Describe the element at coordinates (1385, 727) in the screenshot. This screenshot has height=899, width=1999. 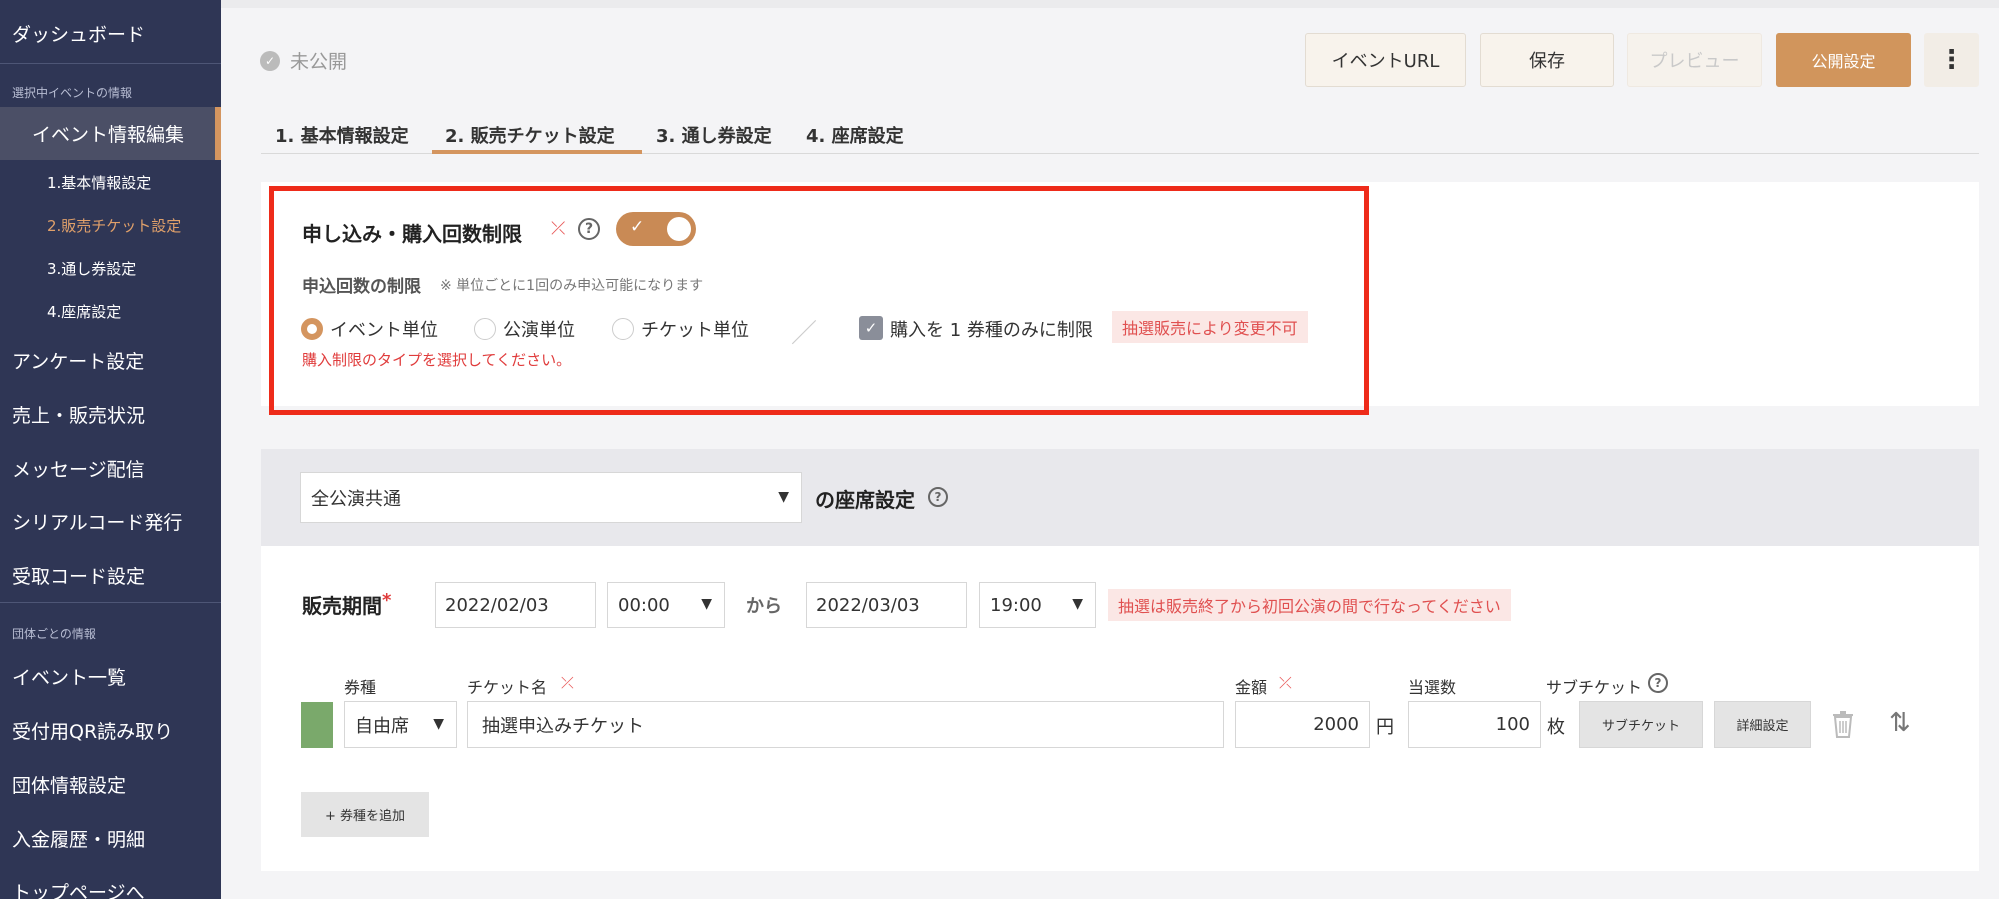
I see `yen-unit: 円` at that location.